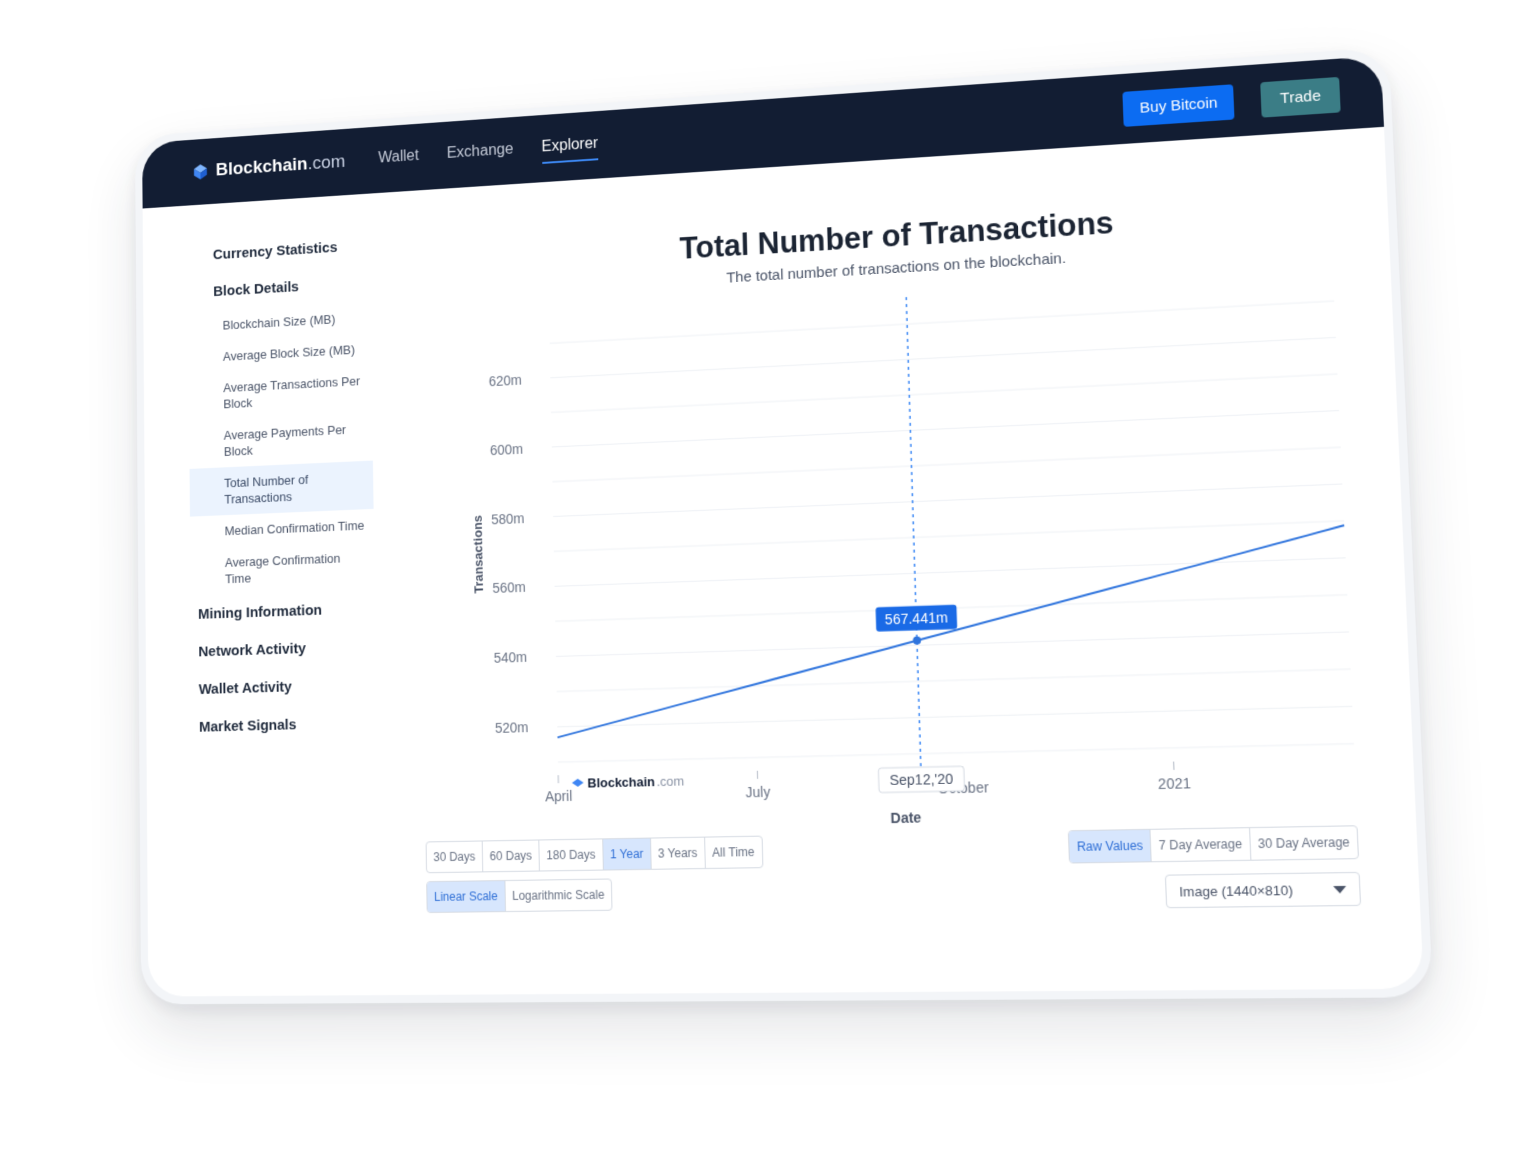 Image resolution: width=1534 pixels, height=1160 pixels. Describe the element at coordinates (913, 531) in the screenshot. I see `crosshair-line` at that location.